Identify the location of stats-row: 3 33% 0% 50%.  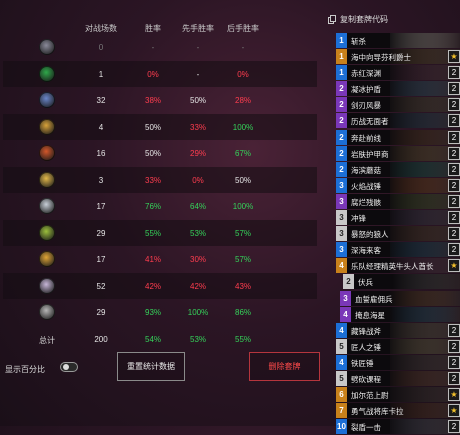
(160, 179).